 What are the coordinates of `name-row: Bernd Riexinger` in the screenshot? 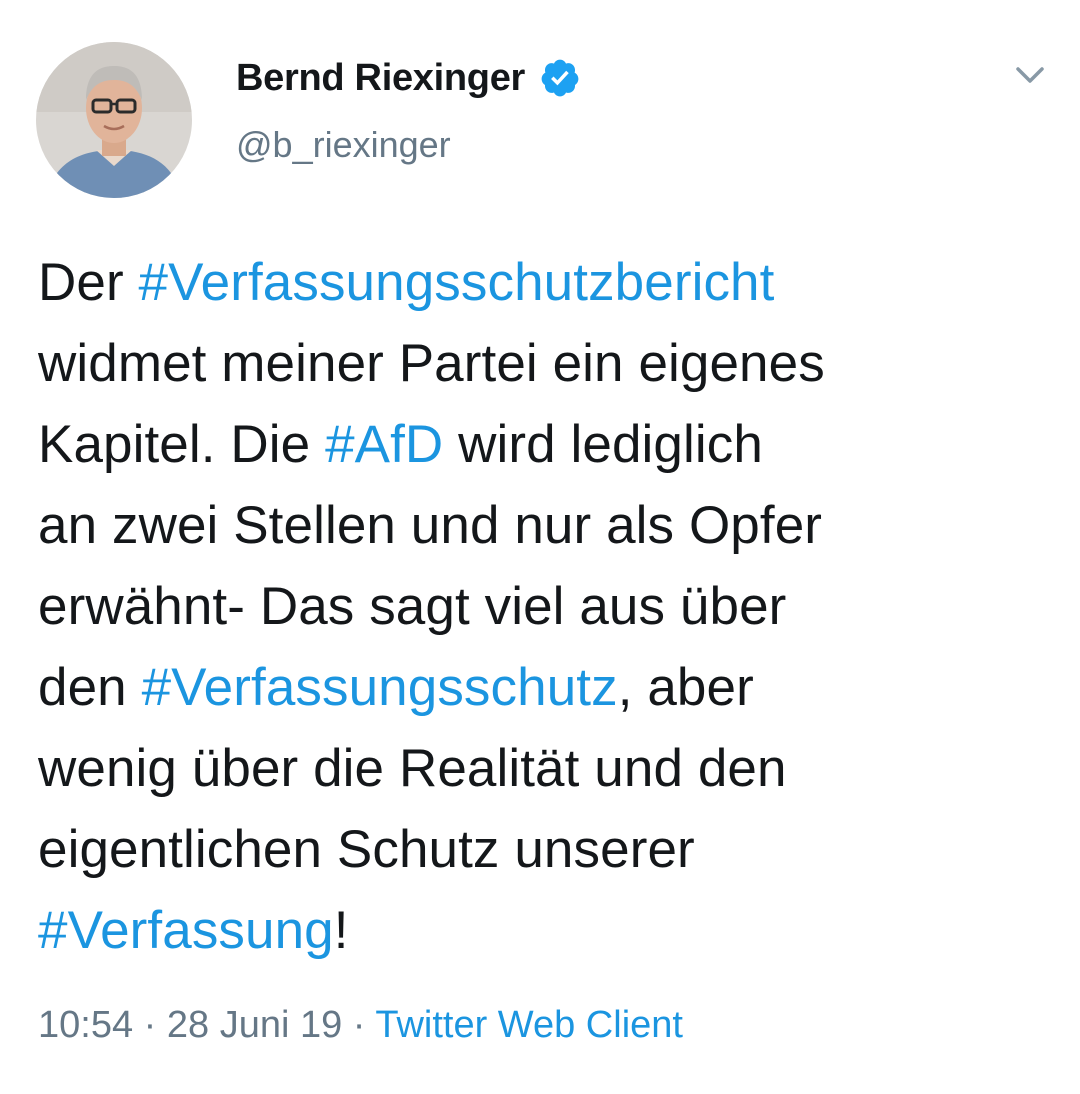 It's located at (408, 78).